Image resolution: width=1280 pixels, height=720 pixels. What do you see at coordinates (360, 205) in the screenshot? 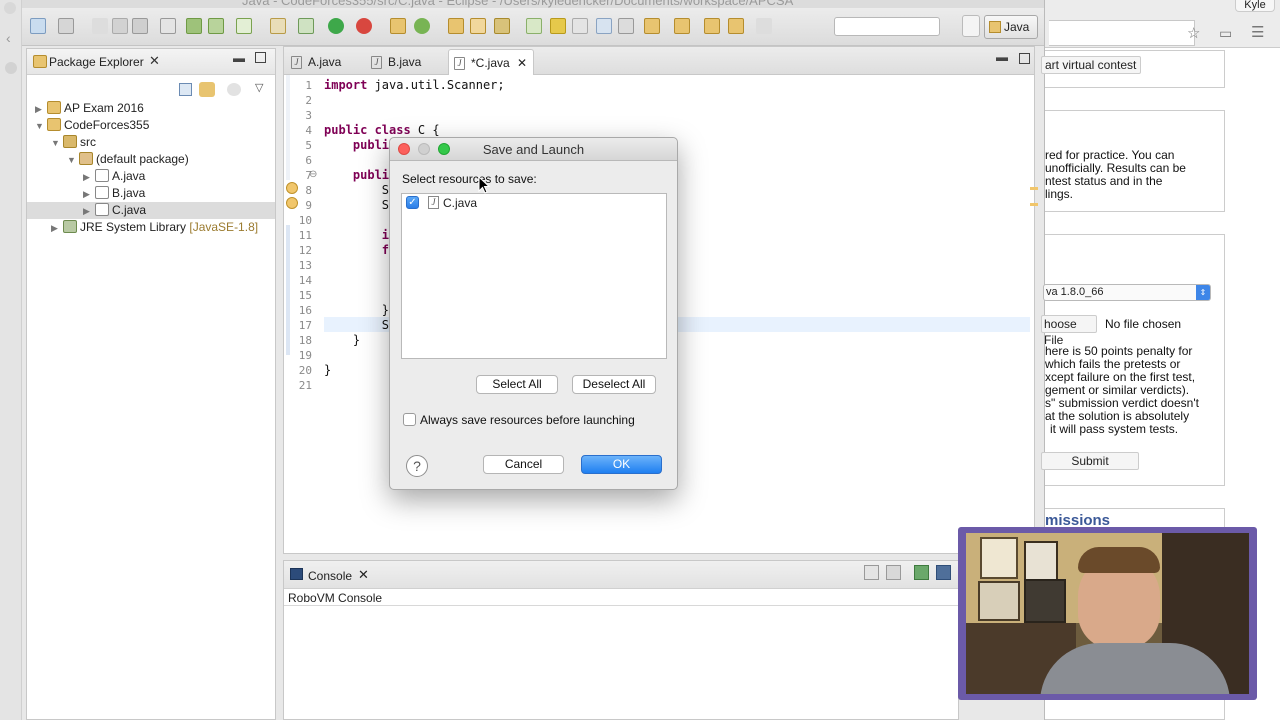
I see `code-line-9: St` at bounding box center [360, 205].